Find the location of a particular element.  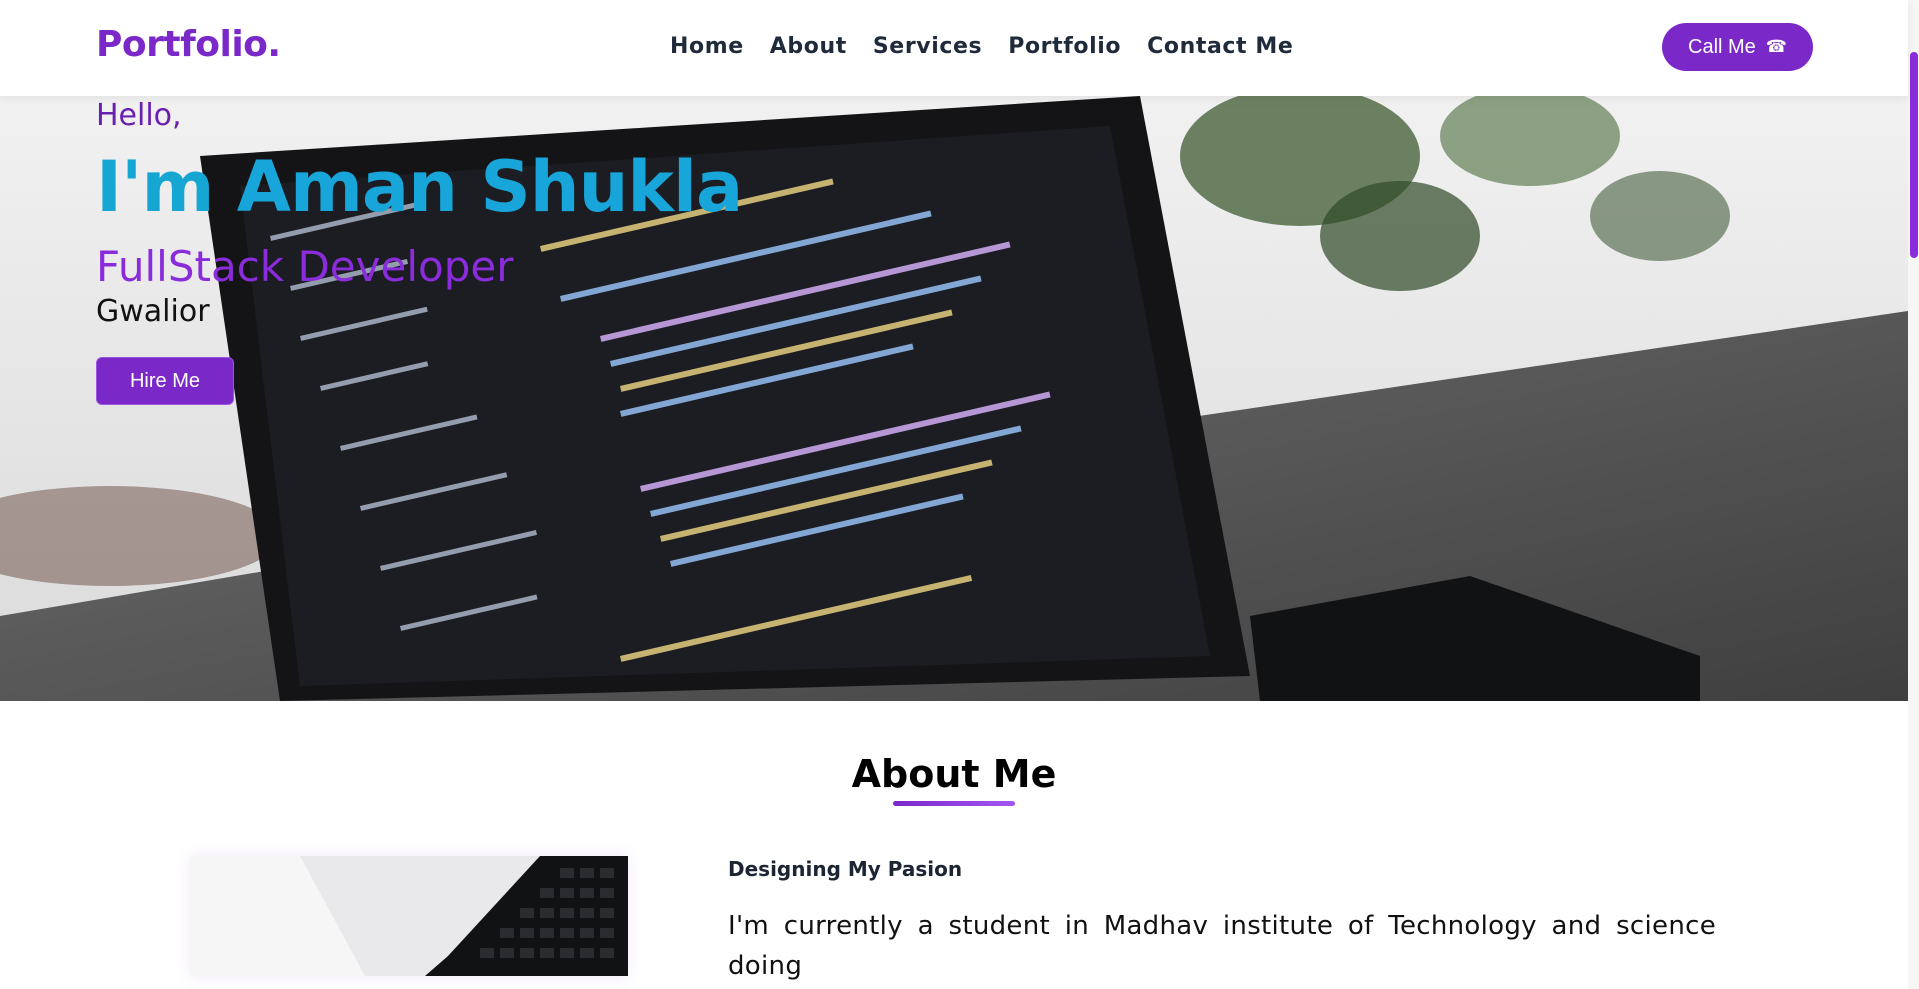

call-me-button: Call Me ☎ is located at coordinates (1737, 47).